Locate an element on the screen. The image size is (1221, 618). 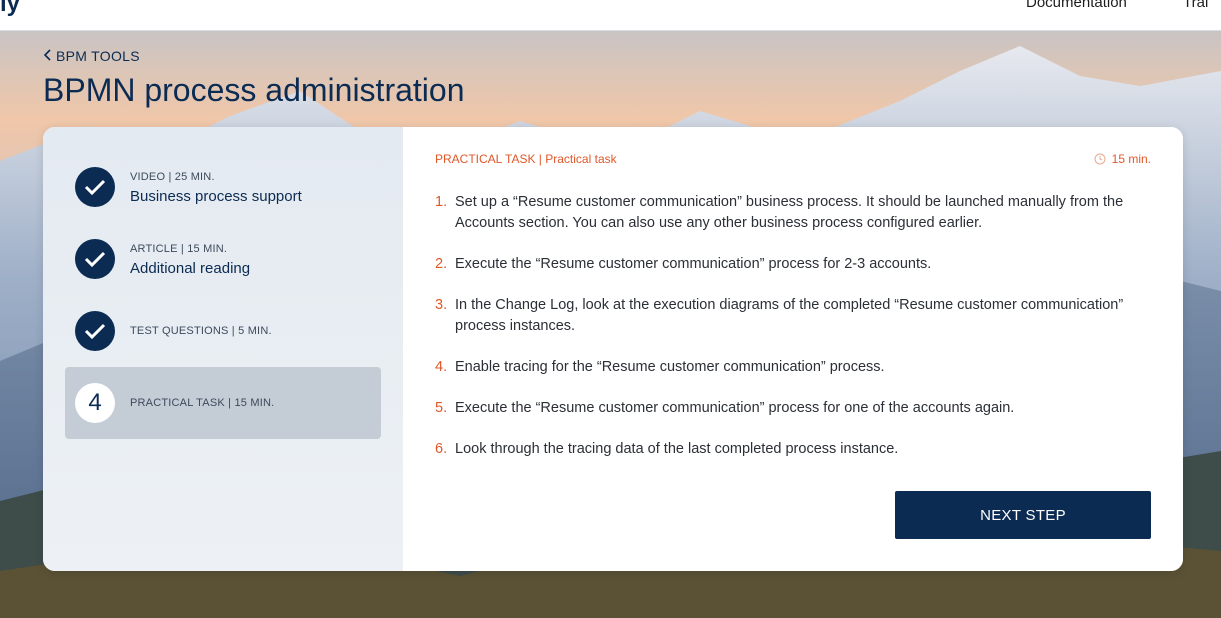
back-link-label: BPM TOOLS is located at coordinates (98, 56).